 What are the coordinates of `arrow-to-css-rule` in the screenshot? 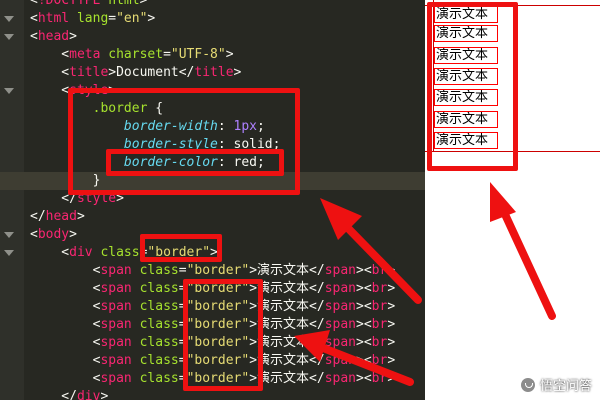 It's located at (371, 251).